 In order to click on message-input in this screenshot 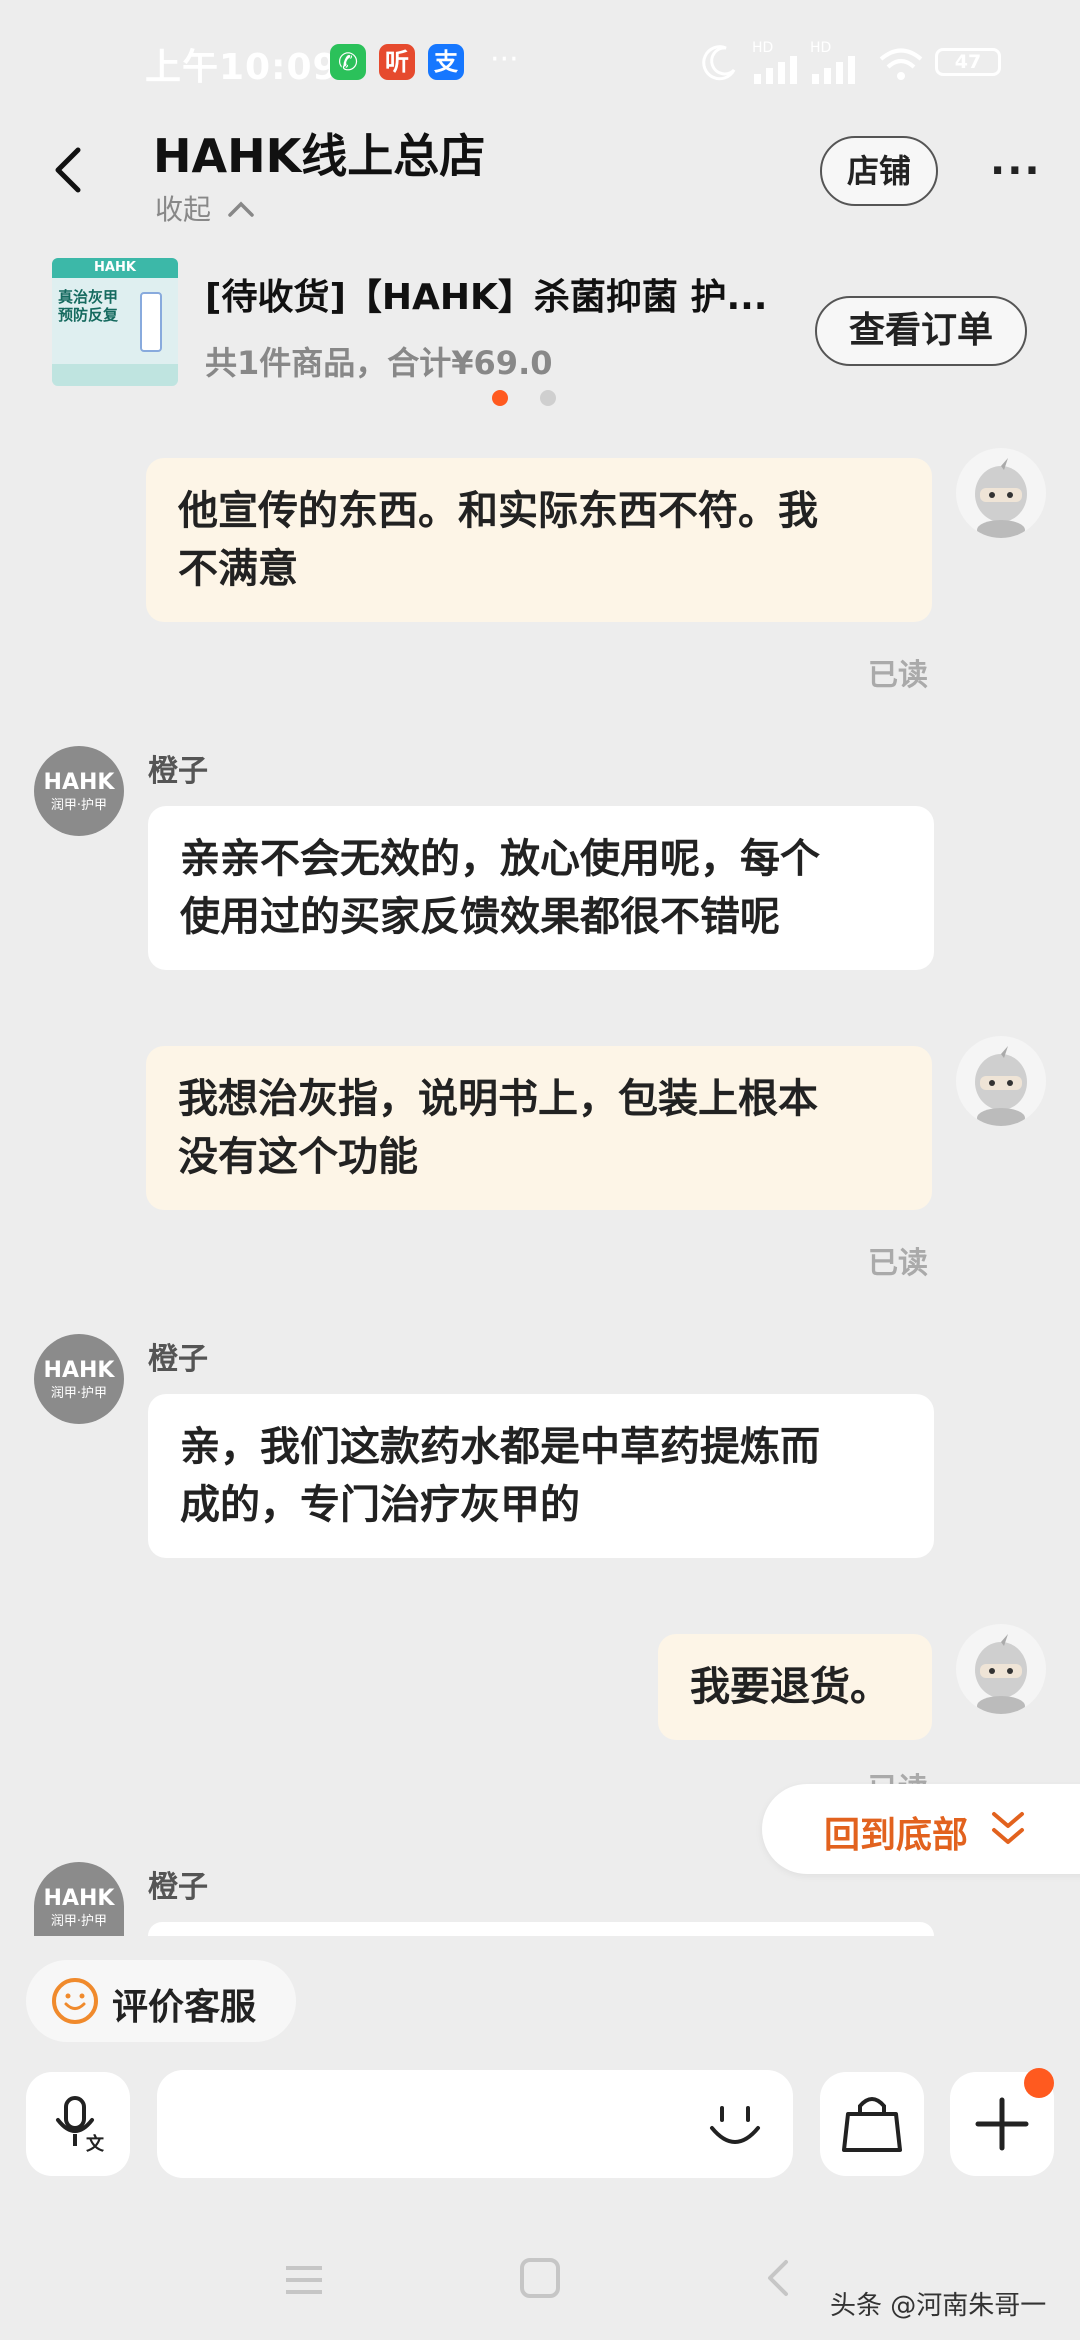, I will do `click(475, 2124)`.